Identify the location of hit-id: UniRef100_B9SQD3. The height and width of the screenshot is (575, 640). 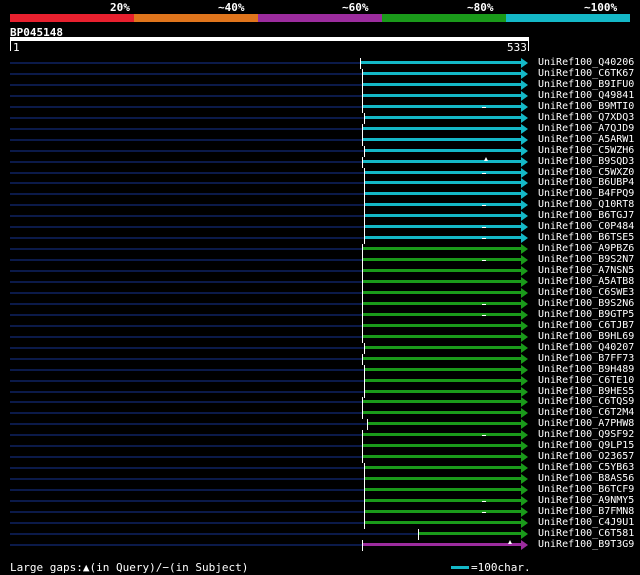
(586, 161).